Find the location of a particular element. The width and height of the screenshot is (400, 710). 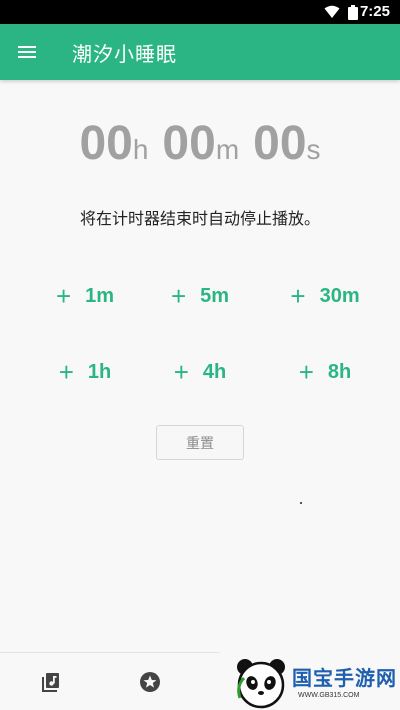

add-4h-button: +4h is located at coordinates (200, 372).